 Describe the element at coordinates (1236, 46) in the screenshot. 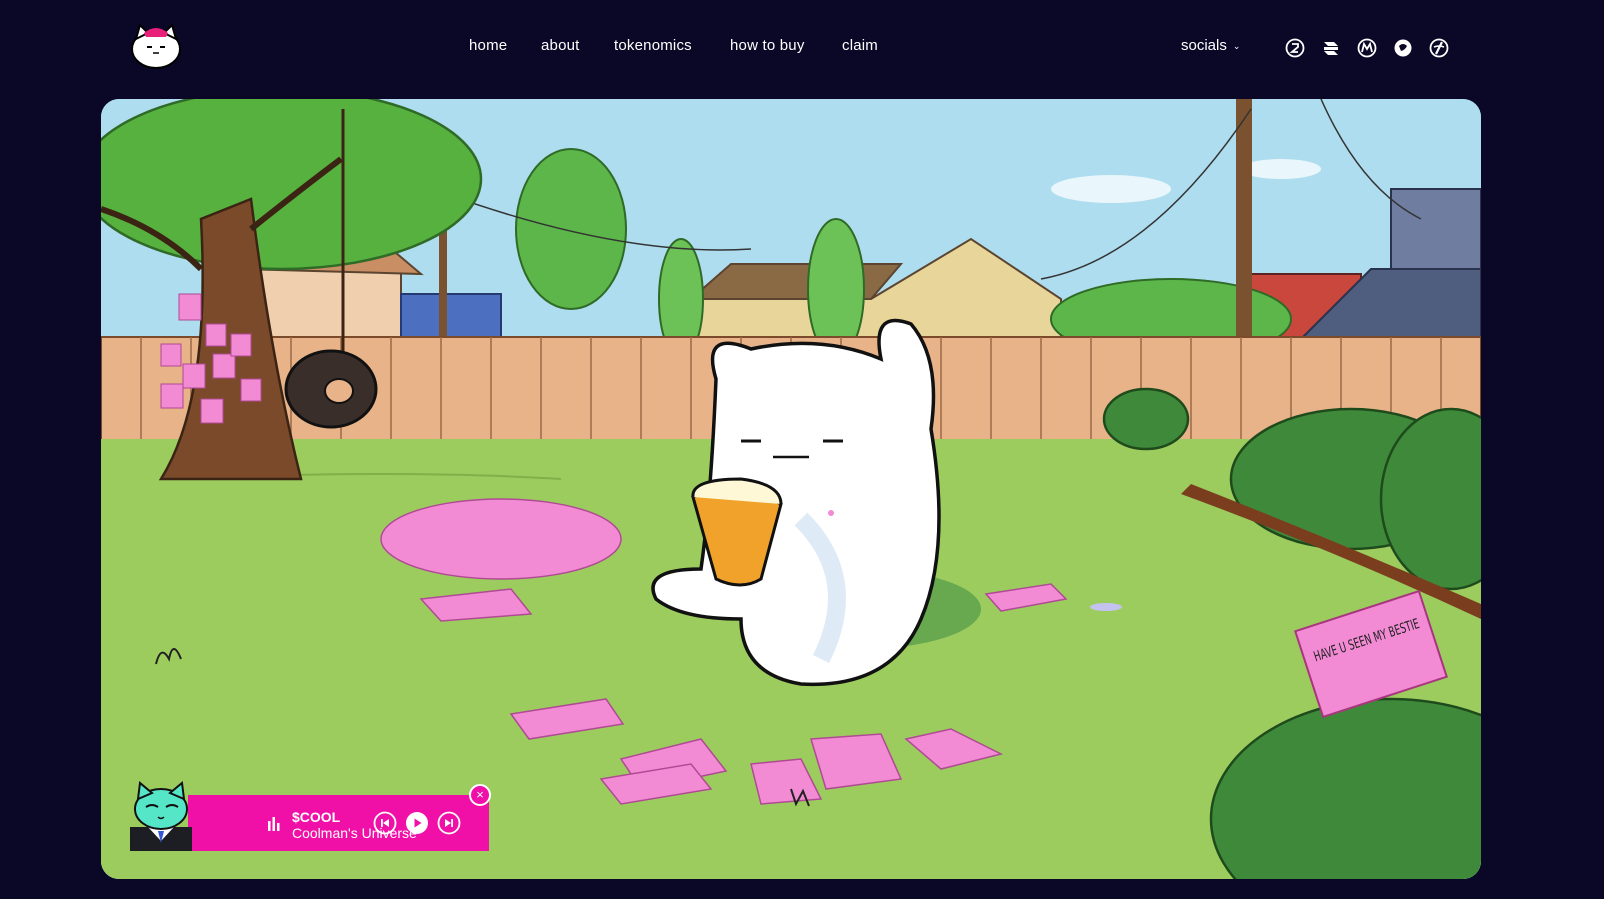

I see `chevron-down-icon: ⌄` at that location.